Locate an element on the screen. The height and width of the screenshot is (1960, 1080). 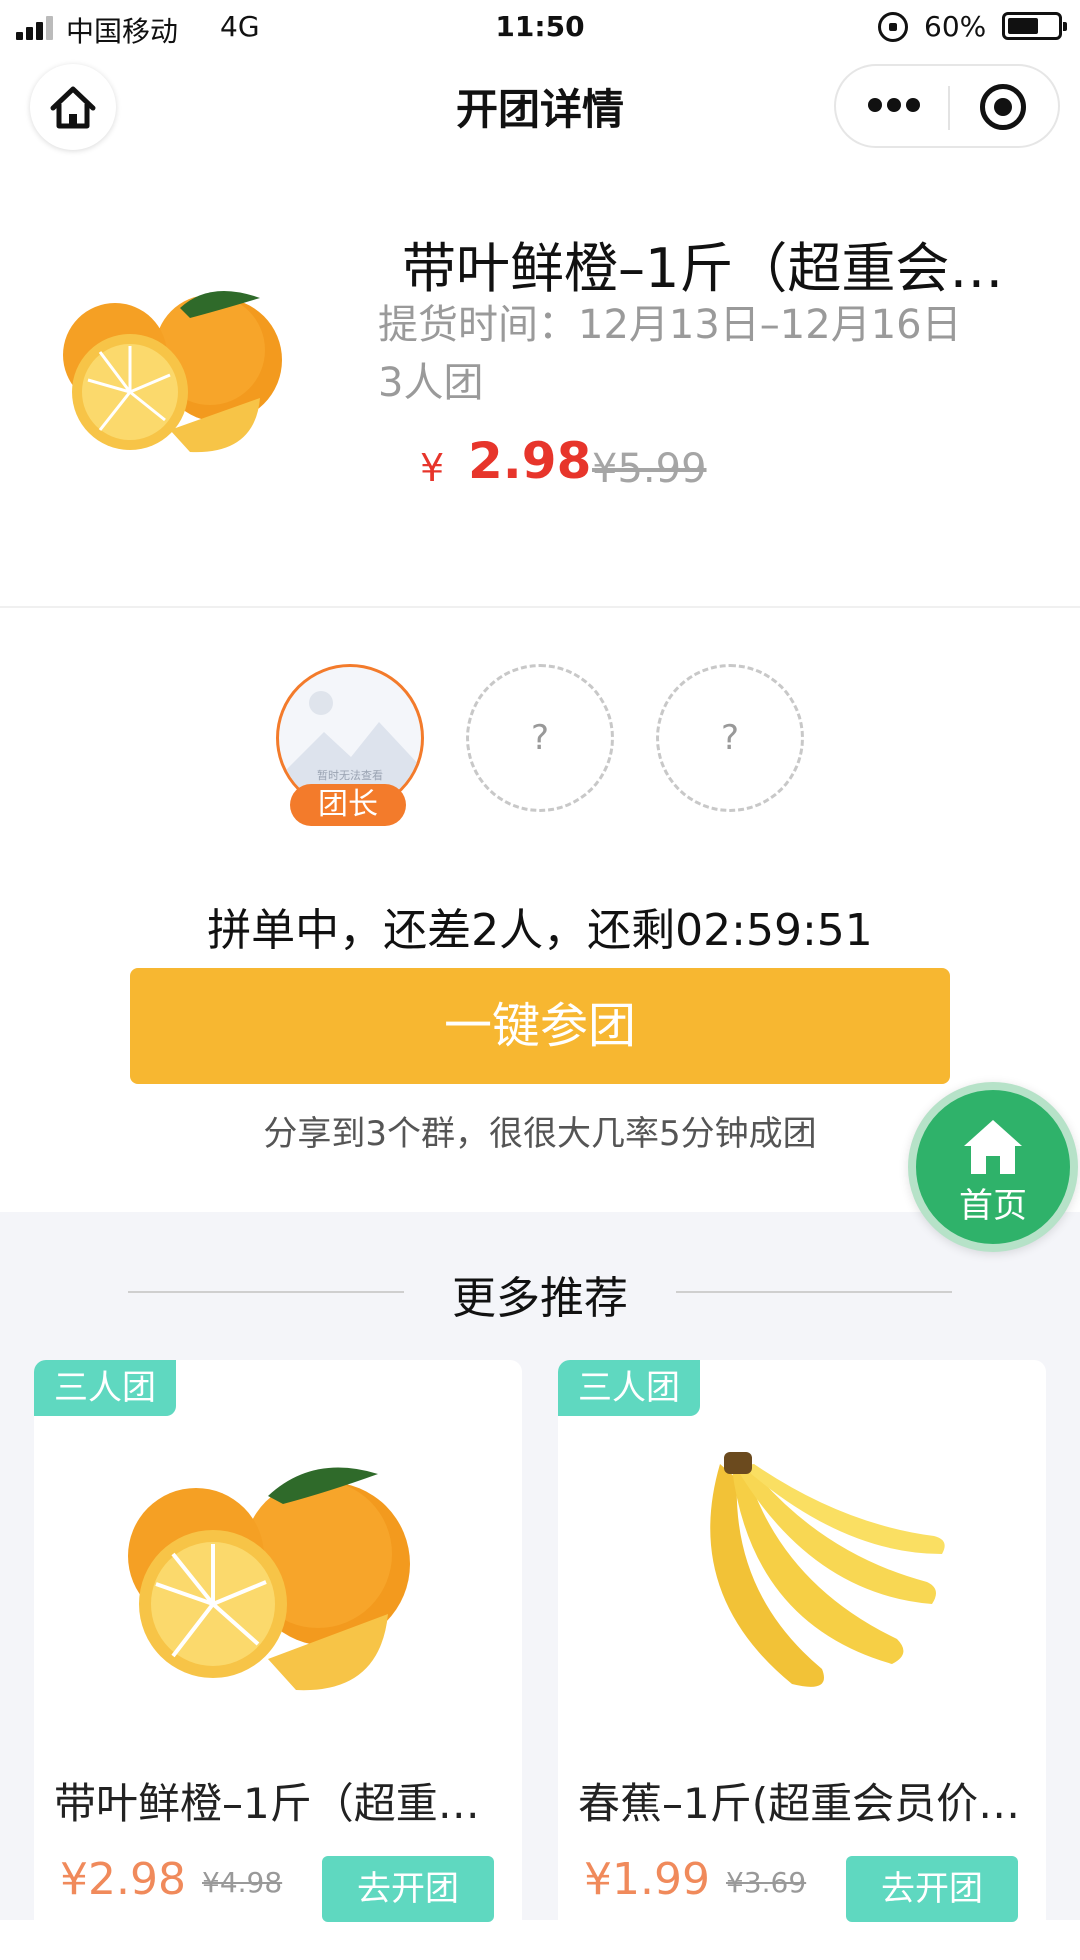
price-currency: ¥ is located at coordinates (432, 468).